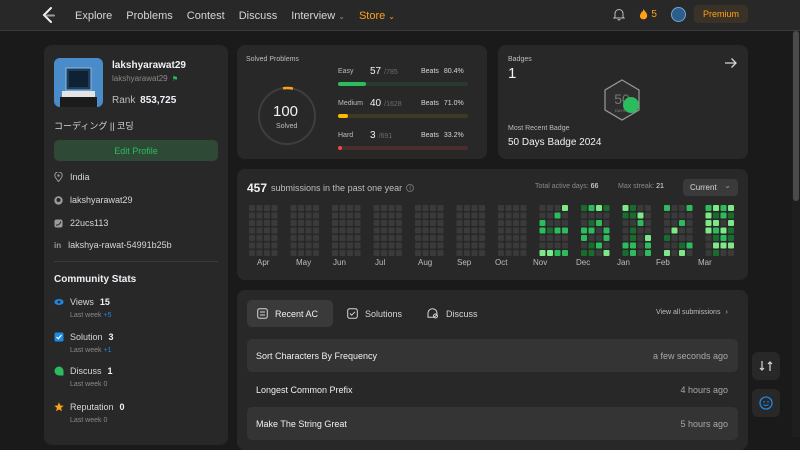 The image size is (800, 450). I want to click on leetcode-logo-icon, so click(49, 15).